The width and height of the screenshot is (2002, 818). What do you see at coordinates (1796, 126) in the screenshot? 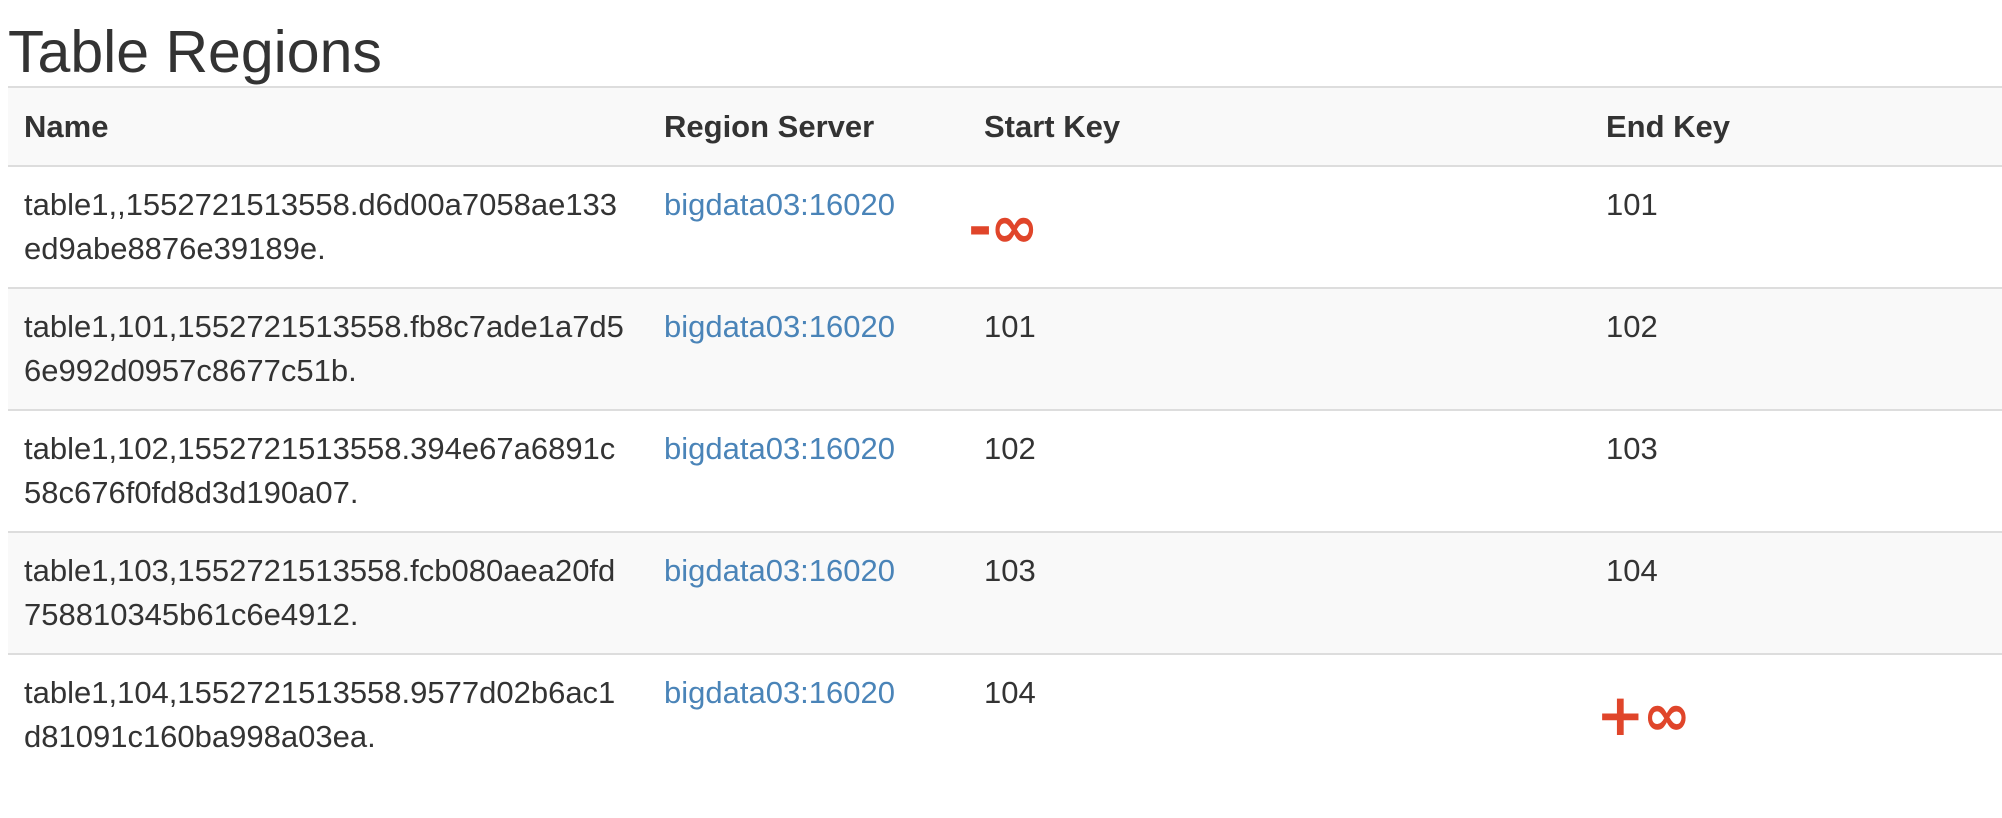
I see `column-header-end-key: End Key` at bounding box center [1796, 126].